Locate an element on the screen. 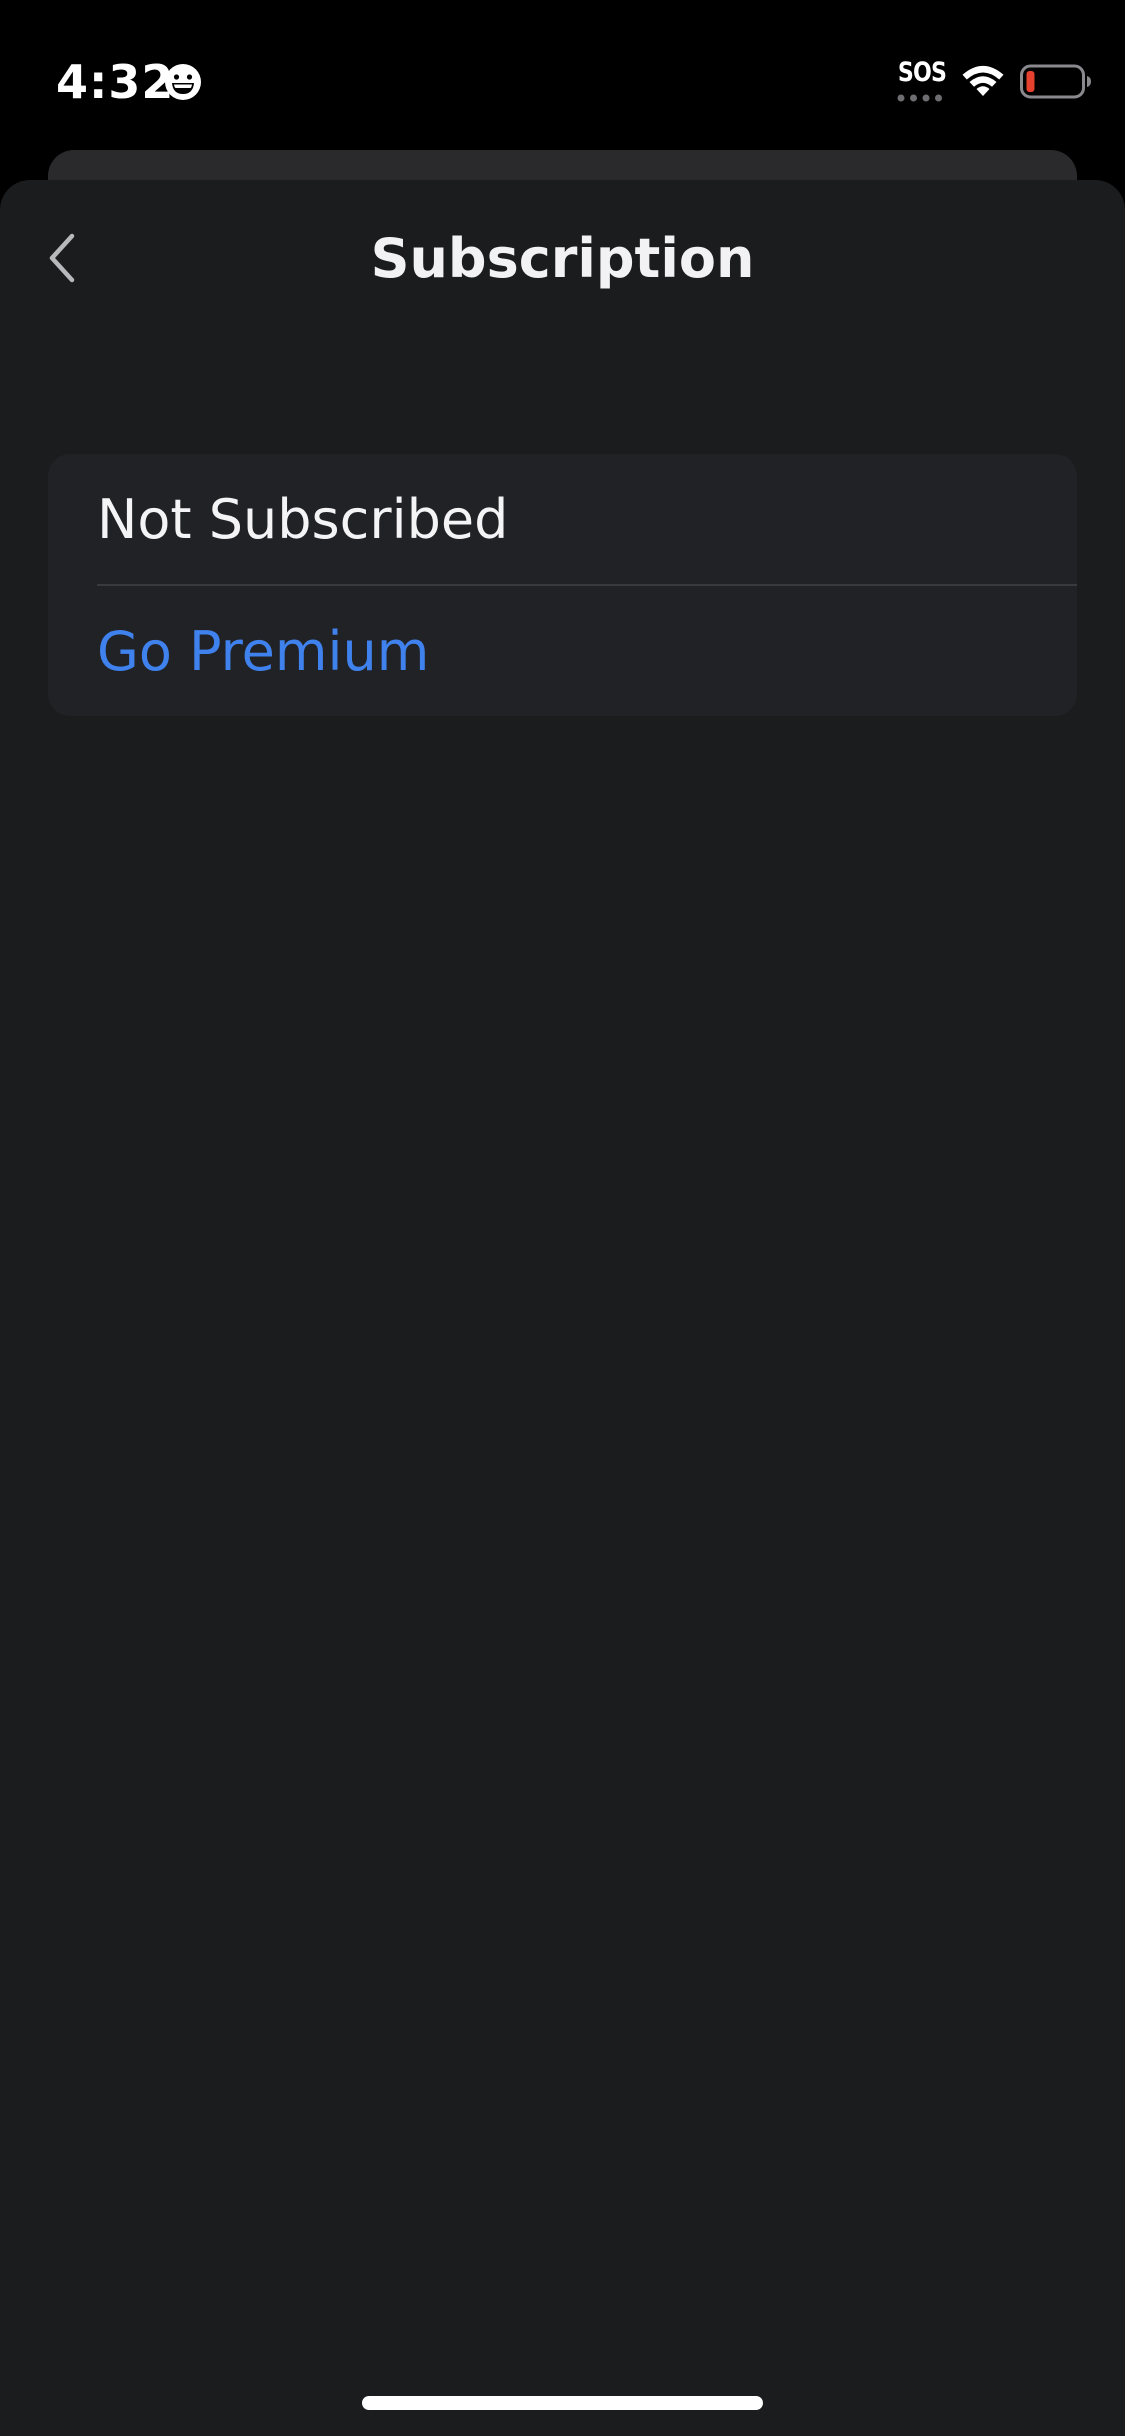 Image resolution: width=1125 pixels, height=2436 pixels. page-title: Subscription is located at coordinates (562, 258).